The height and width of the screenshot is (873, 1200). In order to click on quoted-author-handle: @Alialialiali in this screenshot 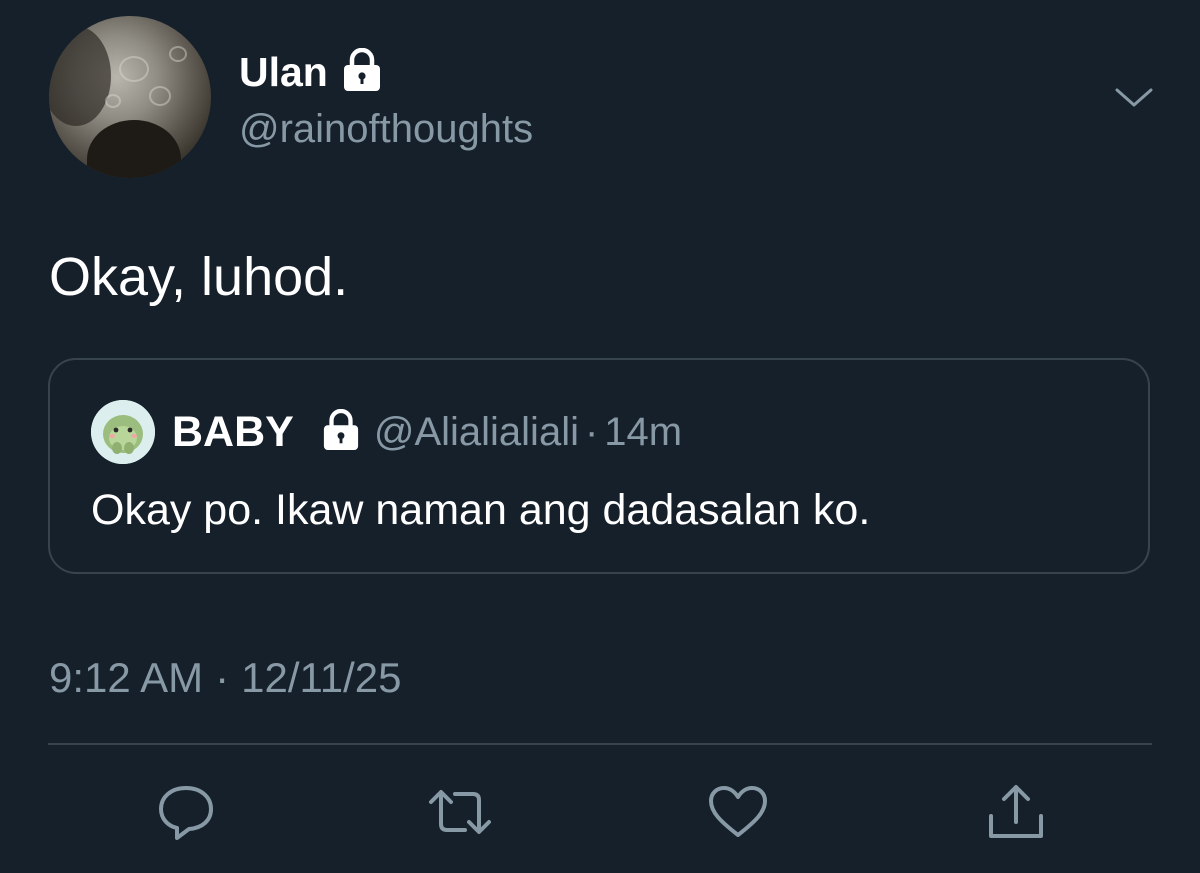, I will do `click(476, 431)`.